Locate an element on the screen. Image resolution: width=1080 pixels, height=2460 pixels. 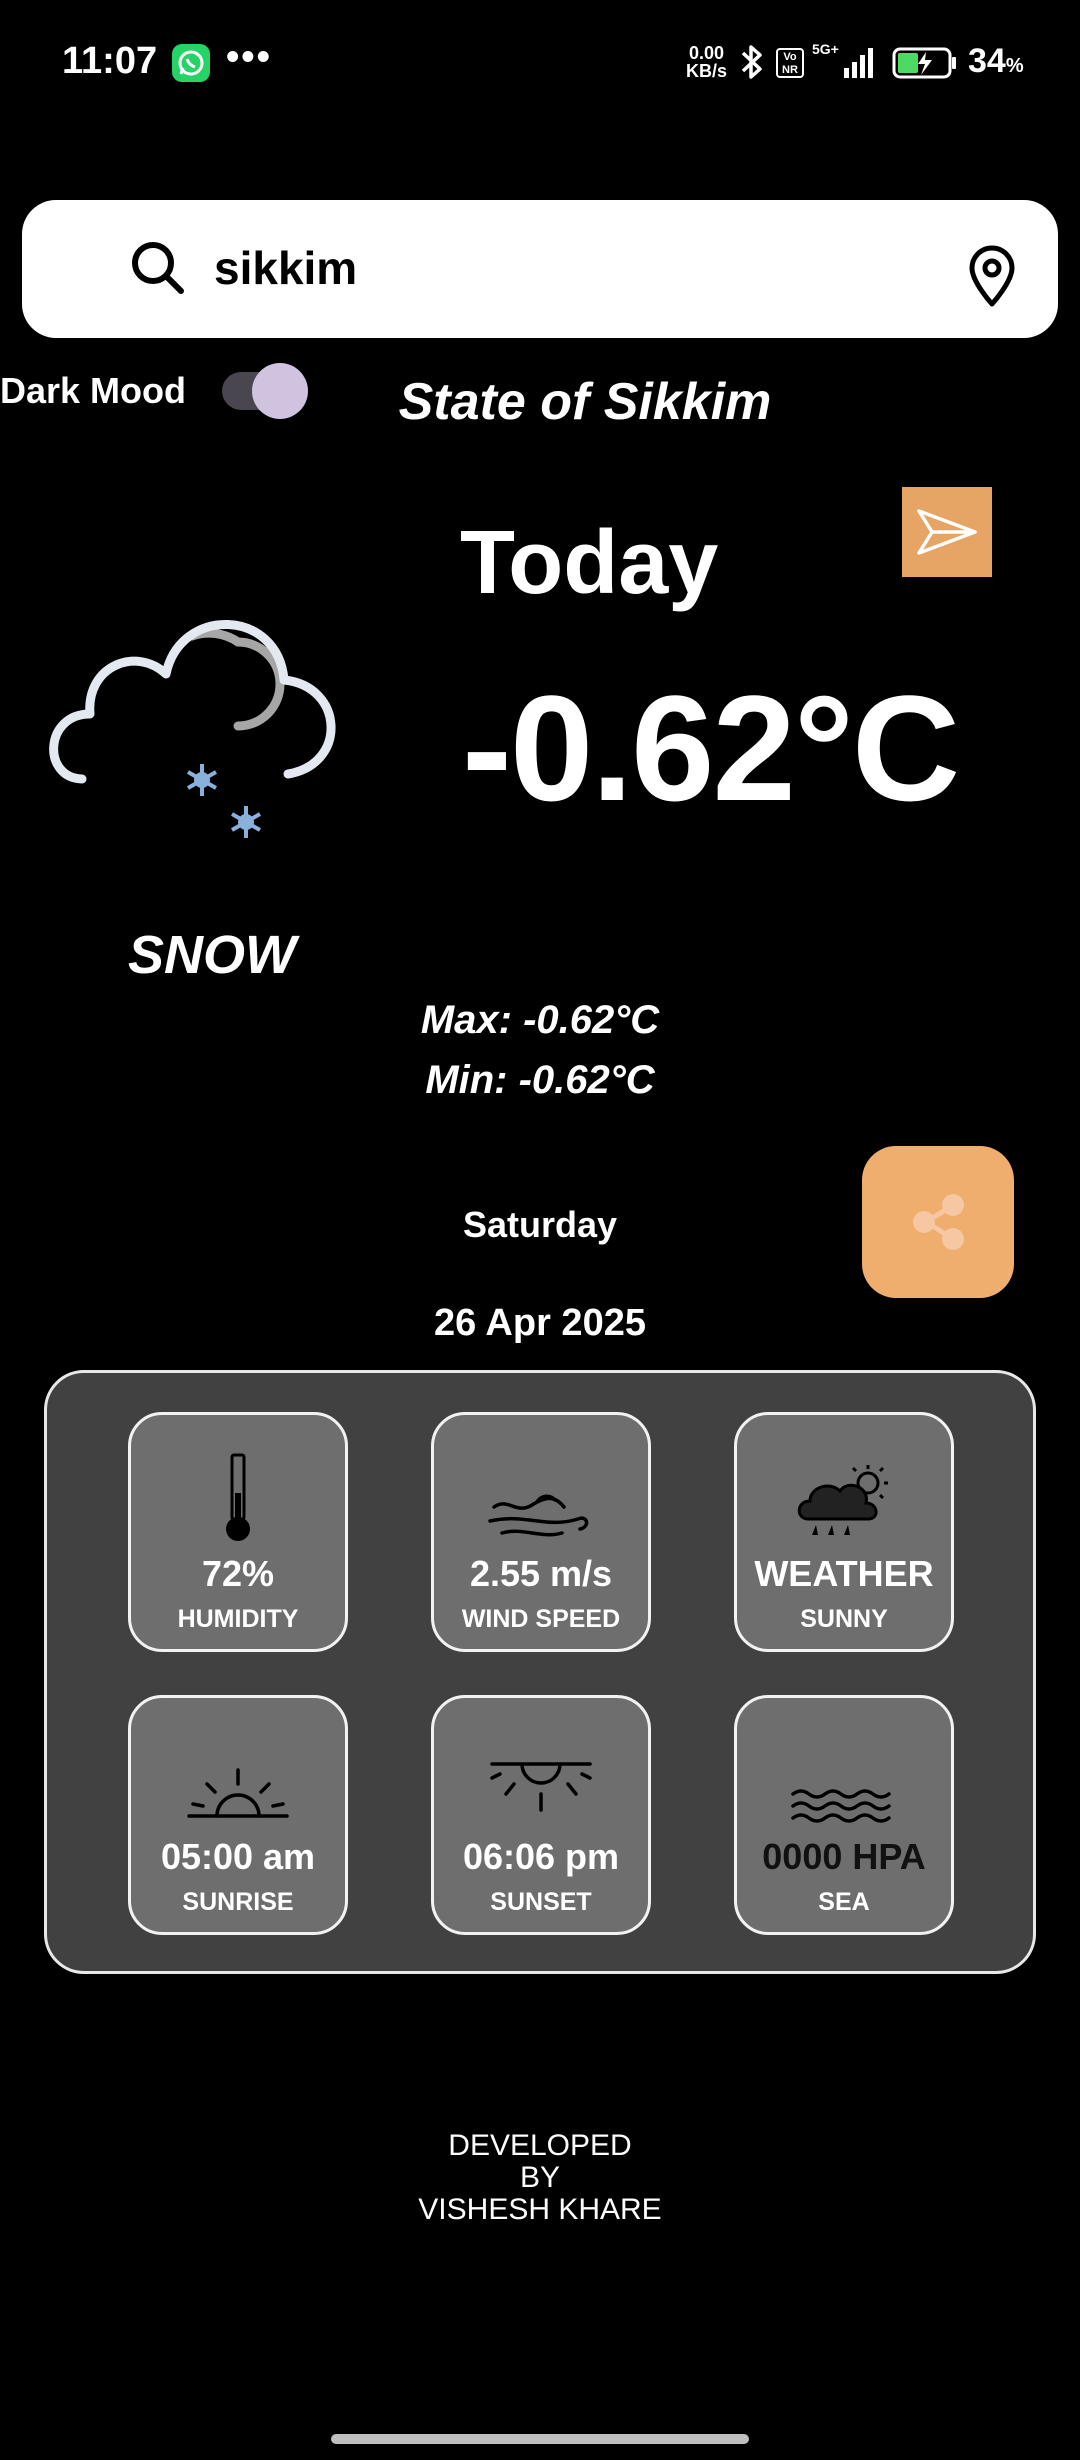
date-label: 26 Apr 2025 is located at coordinates (540, 1323).